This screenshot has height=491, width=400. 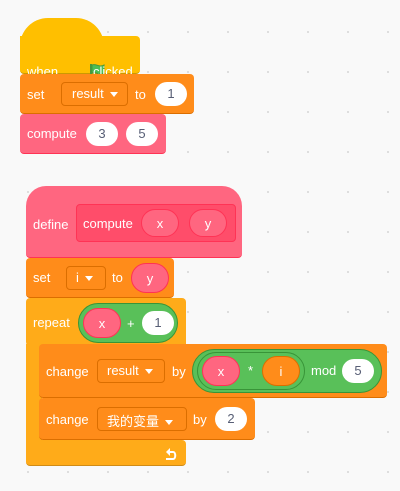 What do you see at coordinates (108, 223) in the screenshot?
I see `proc-name-label: compute` at bounding box center [108, 223].